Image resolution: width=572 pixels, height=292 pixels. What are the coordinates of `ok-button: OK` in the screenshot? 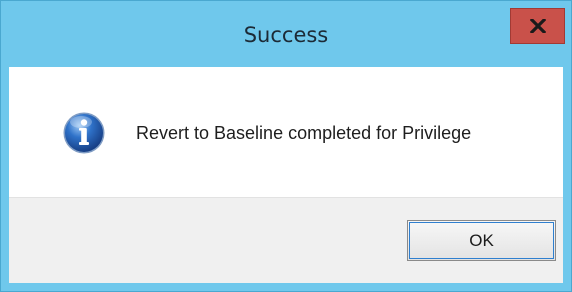 It's located at (481, 240).